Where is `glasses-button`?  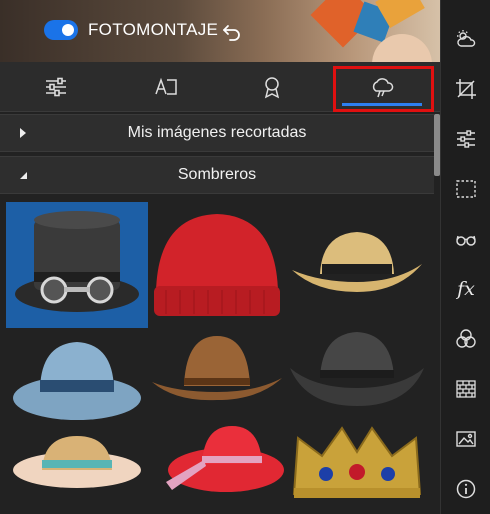 glasses-button is located at coordinates (465, 239).